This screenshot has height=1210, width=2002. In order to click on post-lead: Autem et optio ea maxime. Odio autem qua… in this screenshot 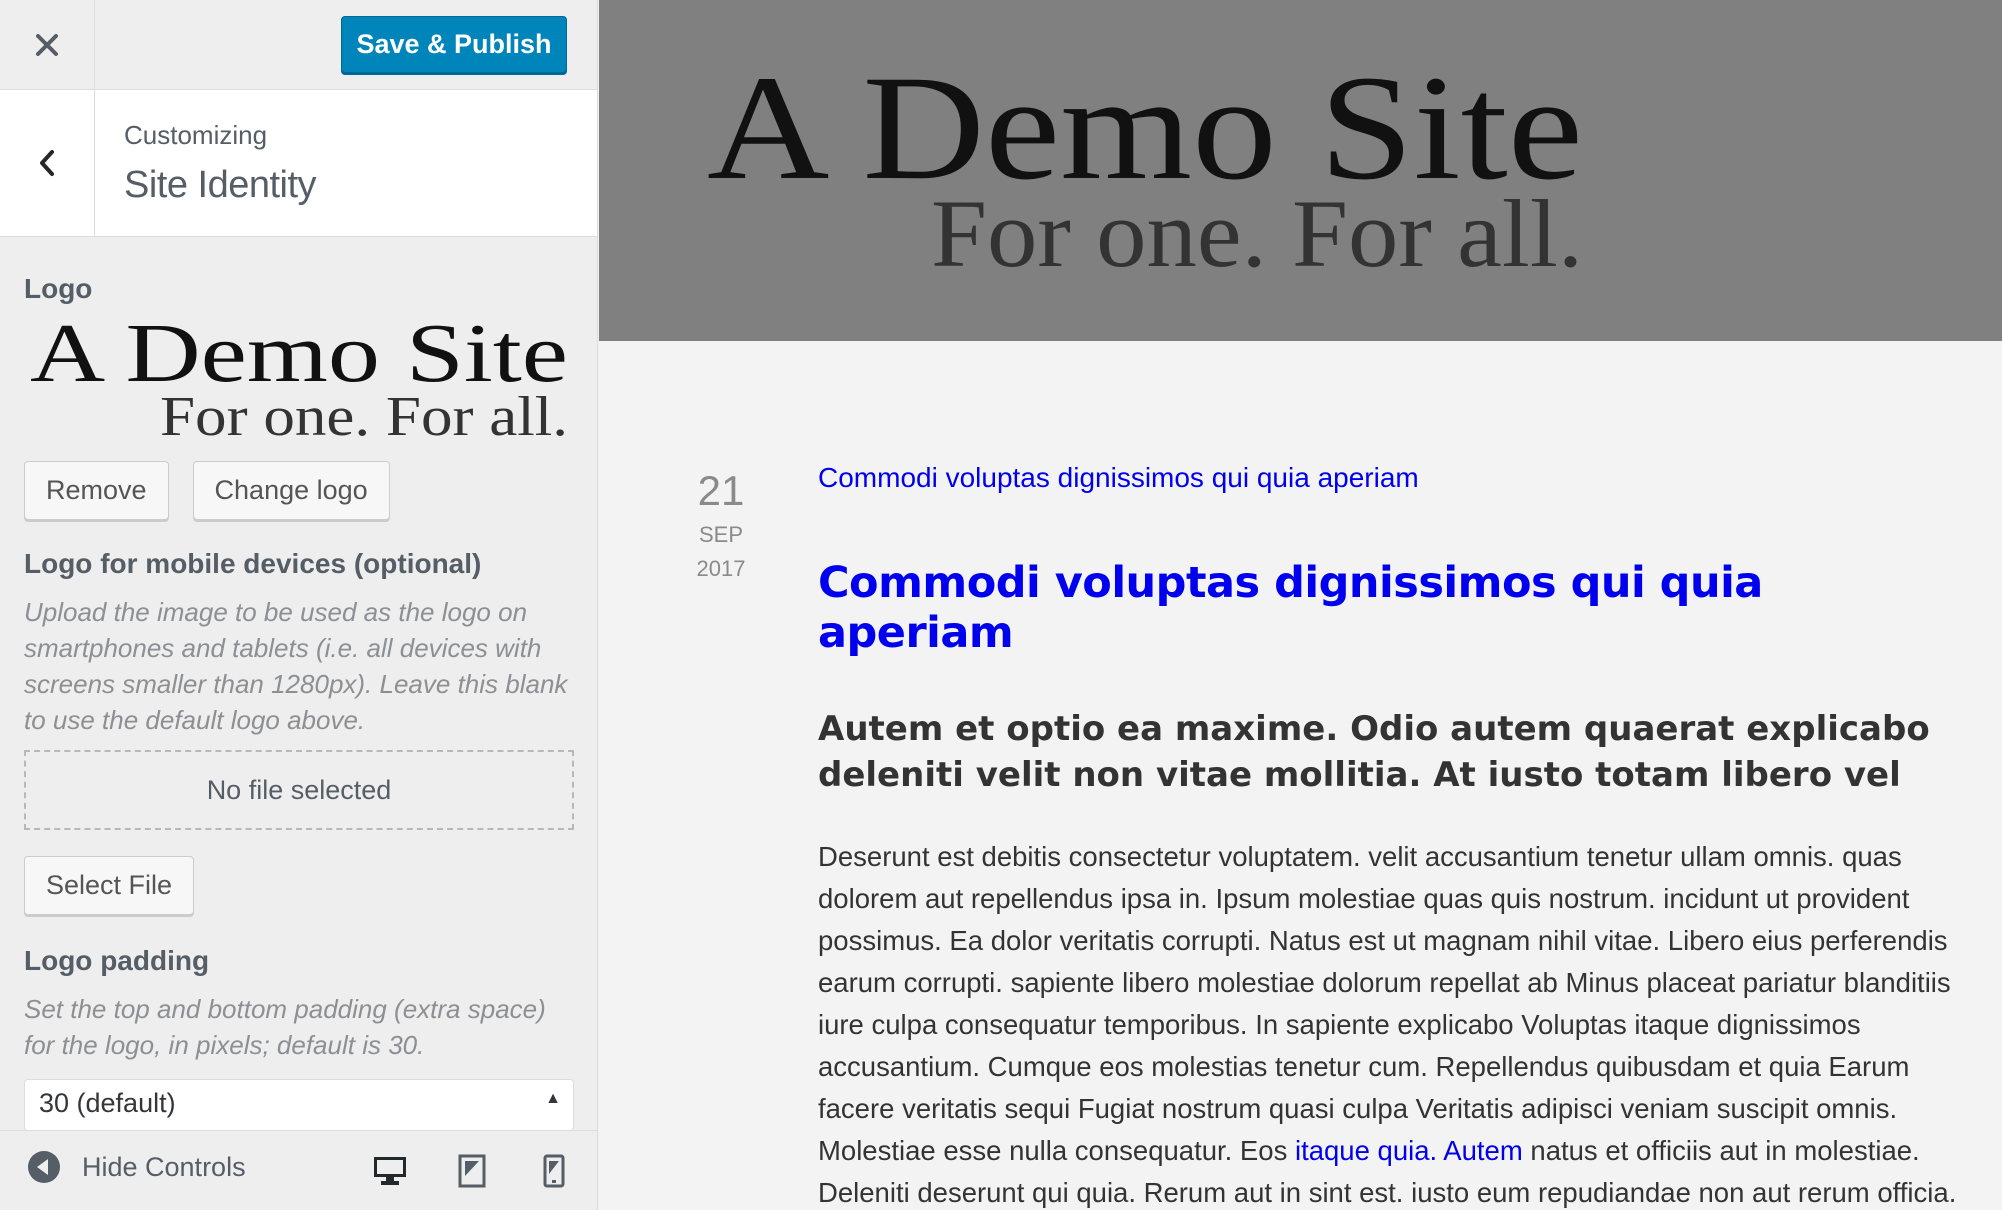, I will do `click(1374, 752)`.